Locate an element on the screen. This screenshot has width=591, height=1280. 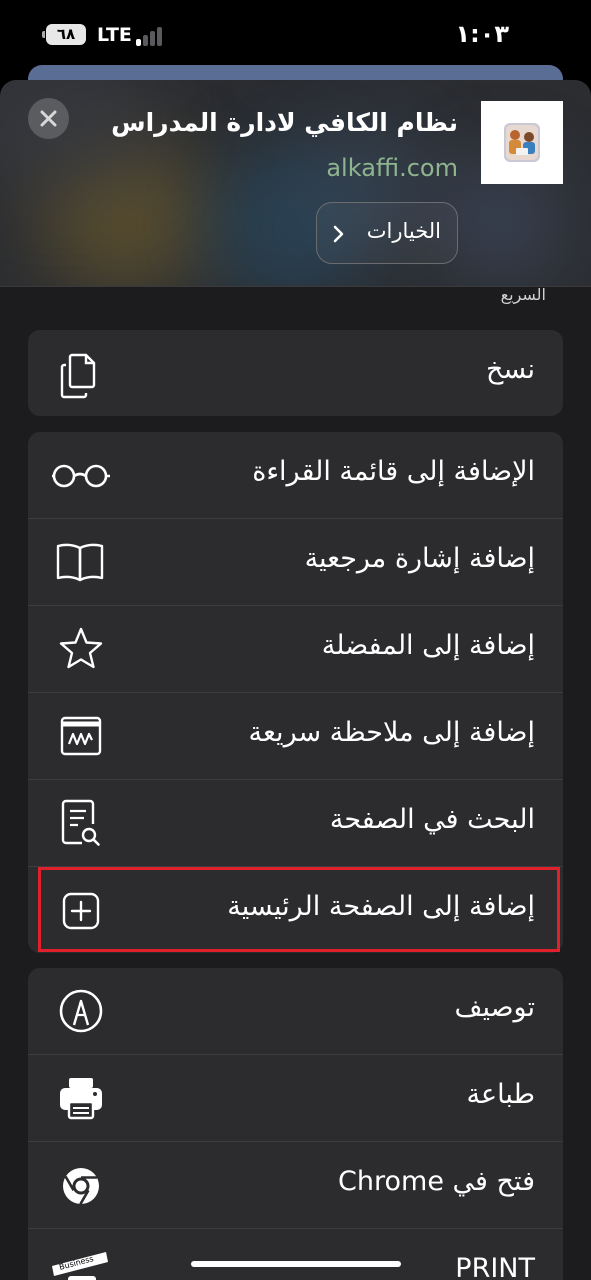
action-group-copy: نسخ is located at coordinates (295, 373).